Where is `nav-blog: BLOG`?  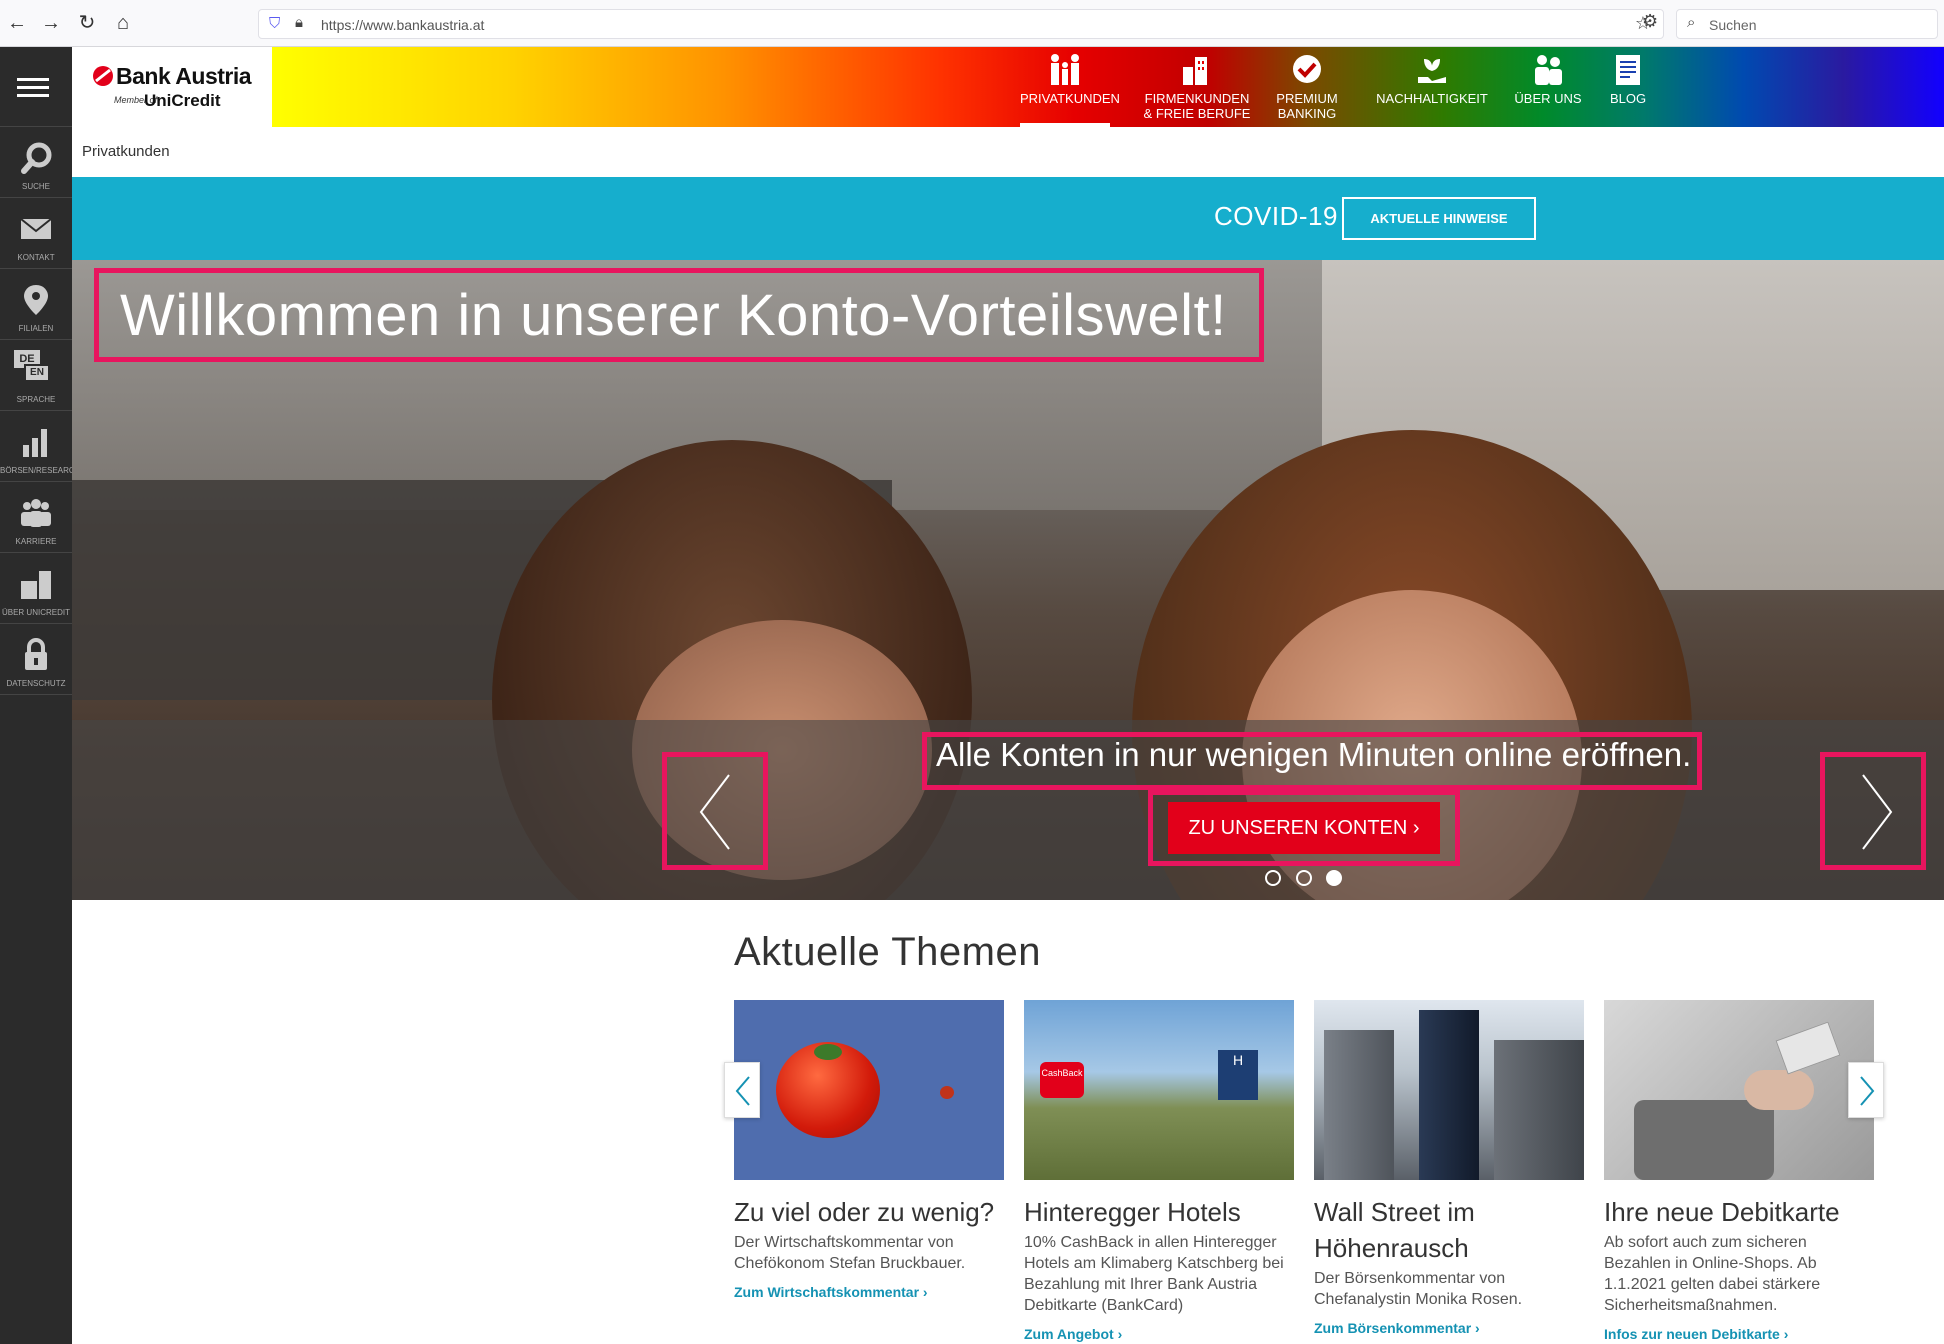 nav-blog: BLOG is located at coordinates (1628, 87).